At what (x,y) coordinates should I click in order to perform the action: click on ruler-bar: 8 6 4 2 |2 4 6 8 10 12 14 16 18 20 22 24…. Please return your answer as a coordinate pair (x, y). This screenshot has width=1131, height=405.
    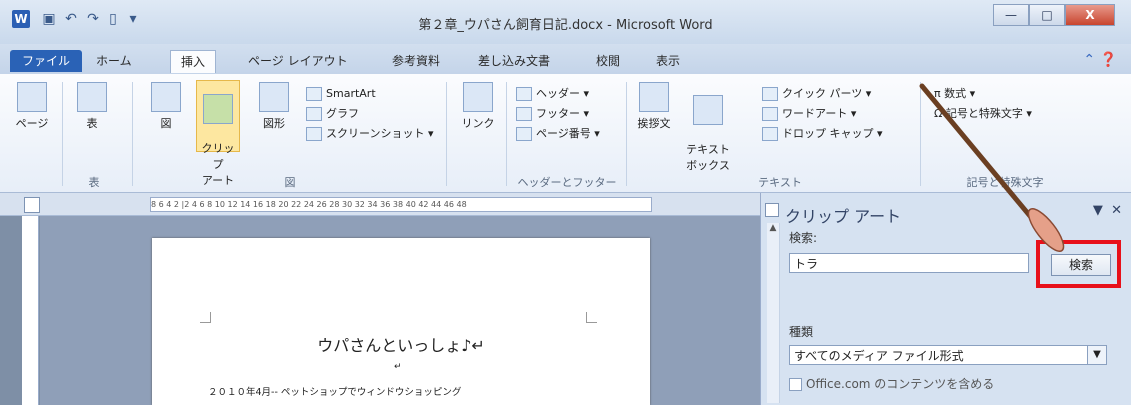
    Looking at the image, I should click on (380, 204).